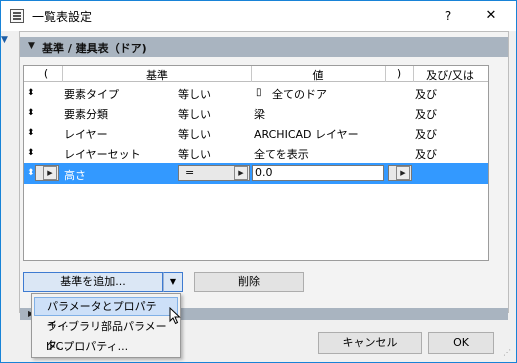 The height and width of the screenshot is (363, 517). I want to click on row-value: 全てを表示, so click(281, 154).